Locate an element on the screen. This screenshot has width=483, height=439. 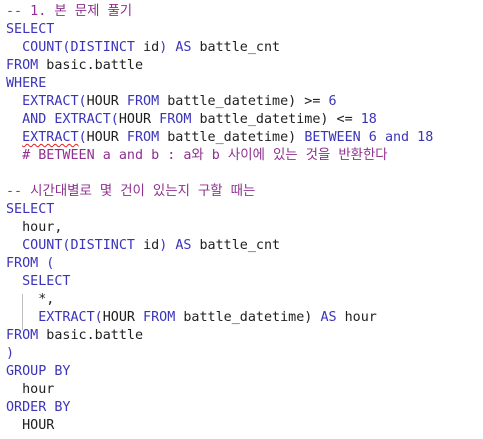
code-token: GROUP BY is located at coordinates (38, 371).